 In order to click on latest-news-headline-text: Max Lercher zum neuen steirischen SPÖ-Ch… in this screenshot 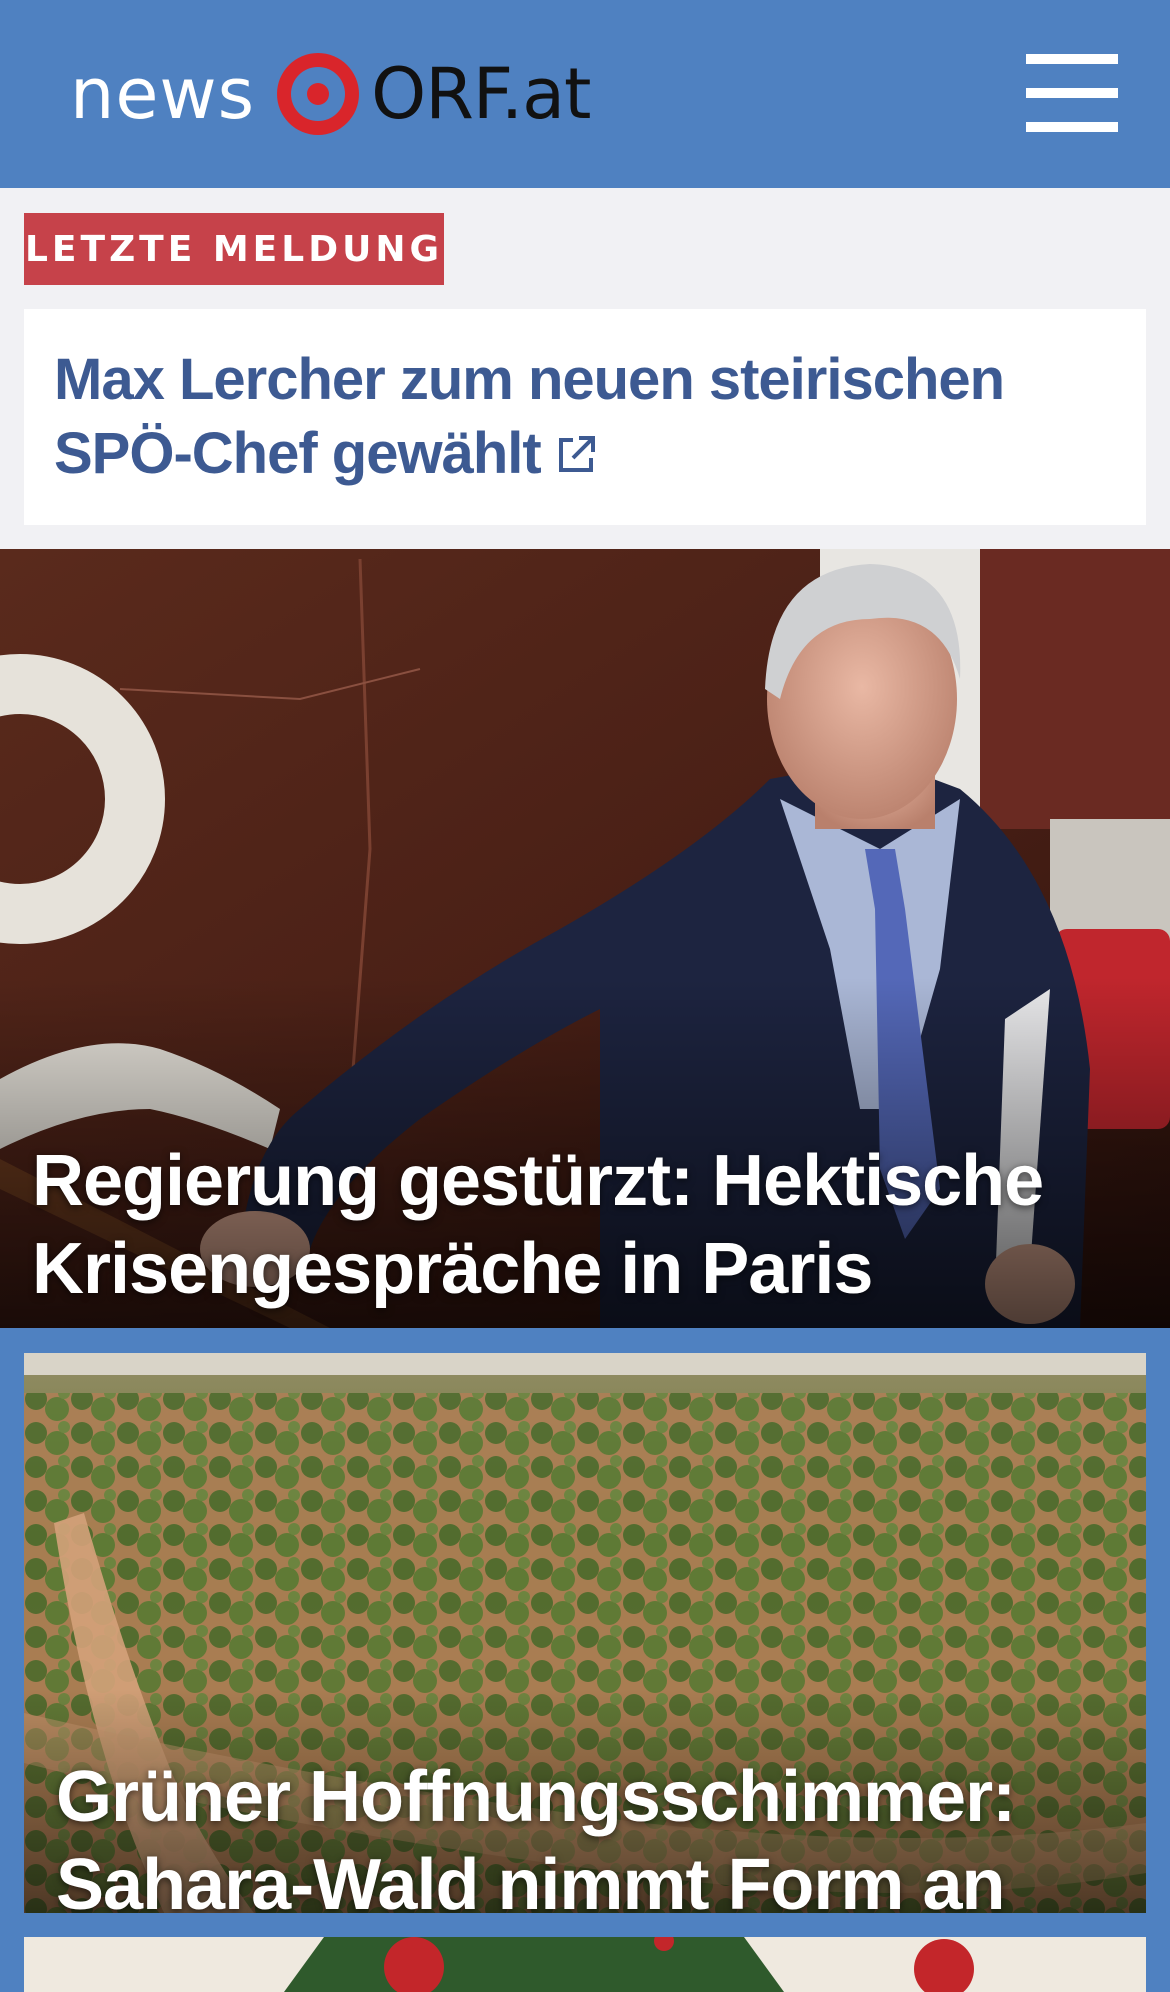, I will do `click(529, 416)`.